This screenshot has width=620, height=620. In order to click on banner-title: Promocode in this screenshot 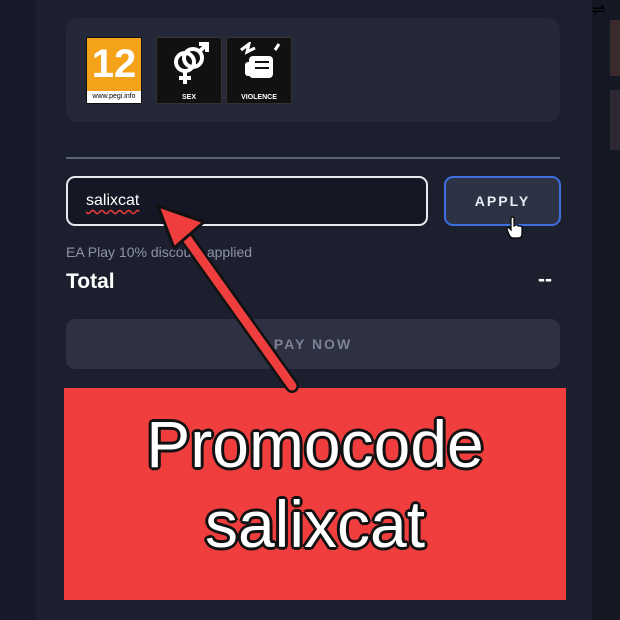, I will do `click(315, 444)`.